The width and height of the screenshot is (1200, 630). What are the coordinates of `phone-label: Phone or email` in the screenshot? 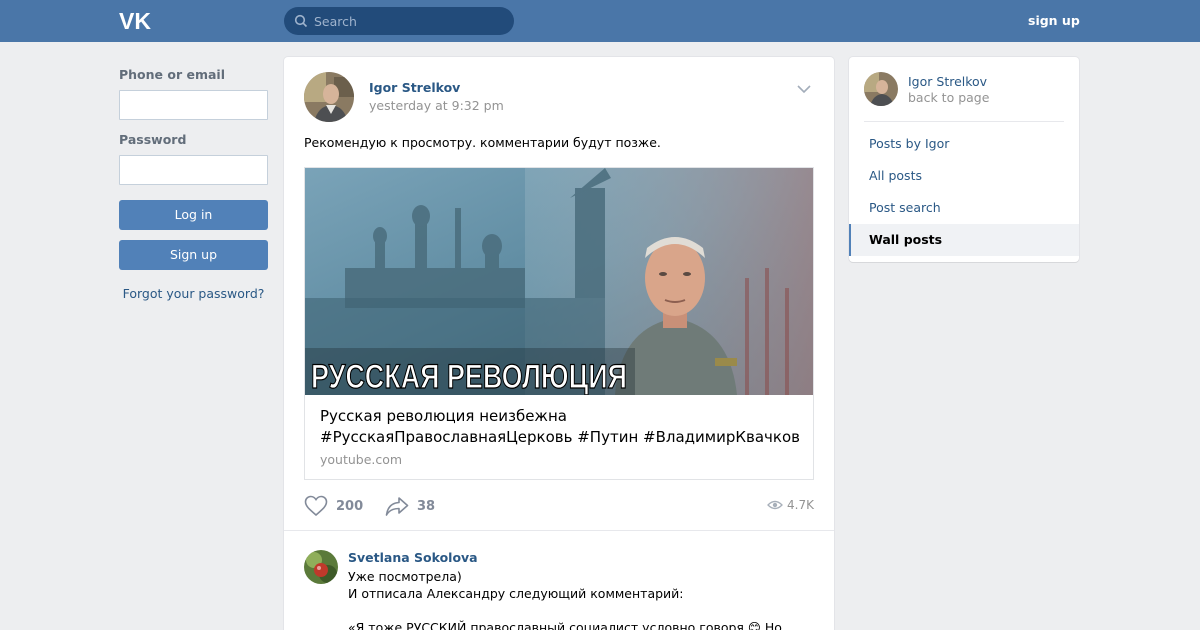 It's located at (172, 74).